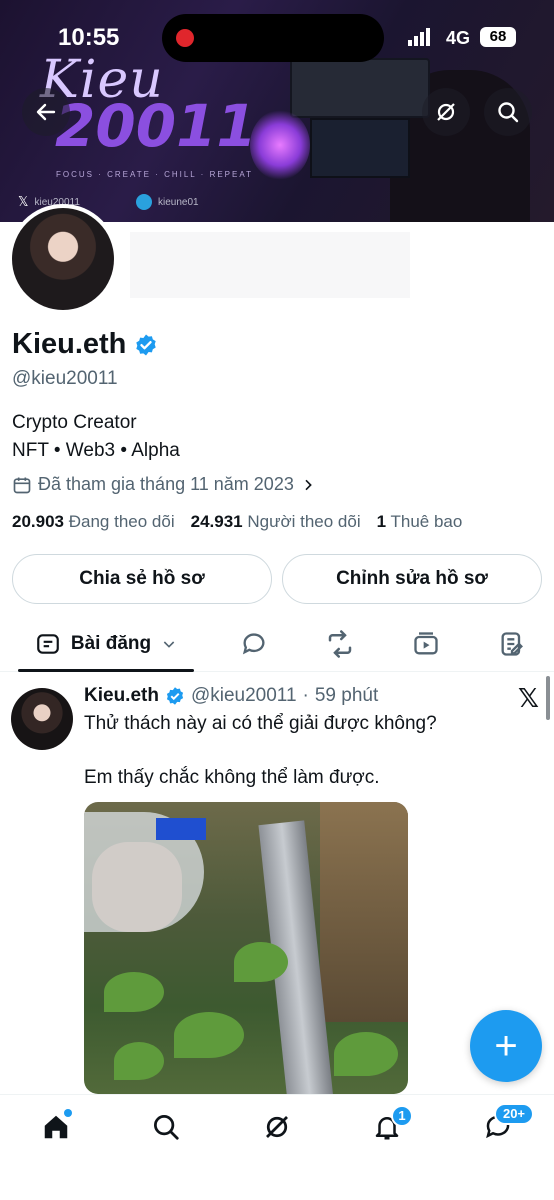  I want to click on telegram-icon, so click(144, 202).